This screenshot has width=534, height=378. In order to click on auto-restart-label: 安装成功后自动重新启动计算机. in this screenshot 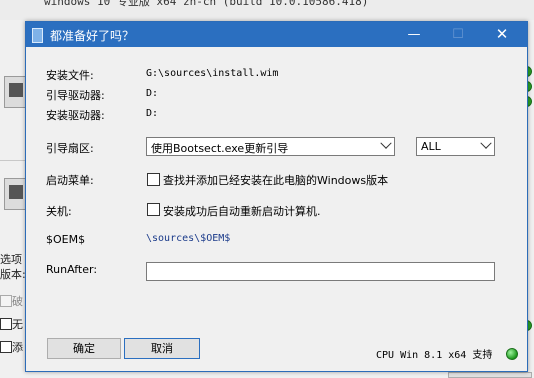, I will do `click(242, 211)`.